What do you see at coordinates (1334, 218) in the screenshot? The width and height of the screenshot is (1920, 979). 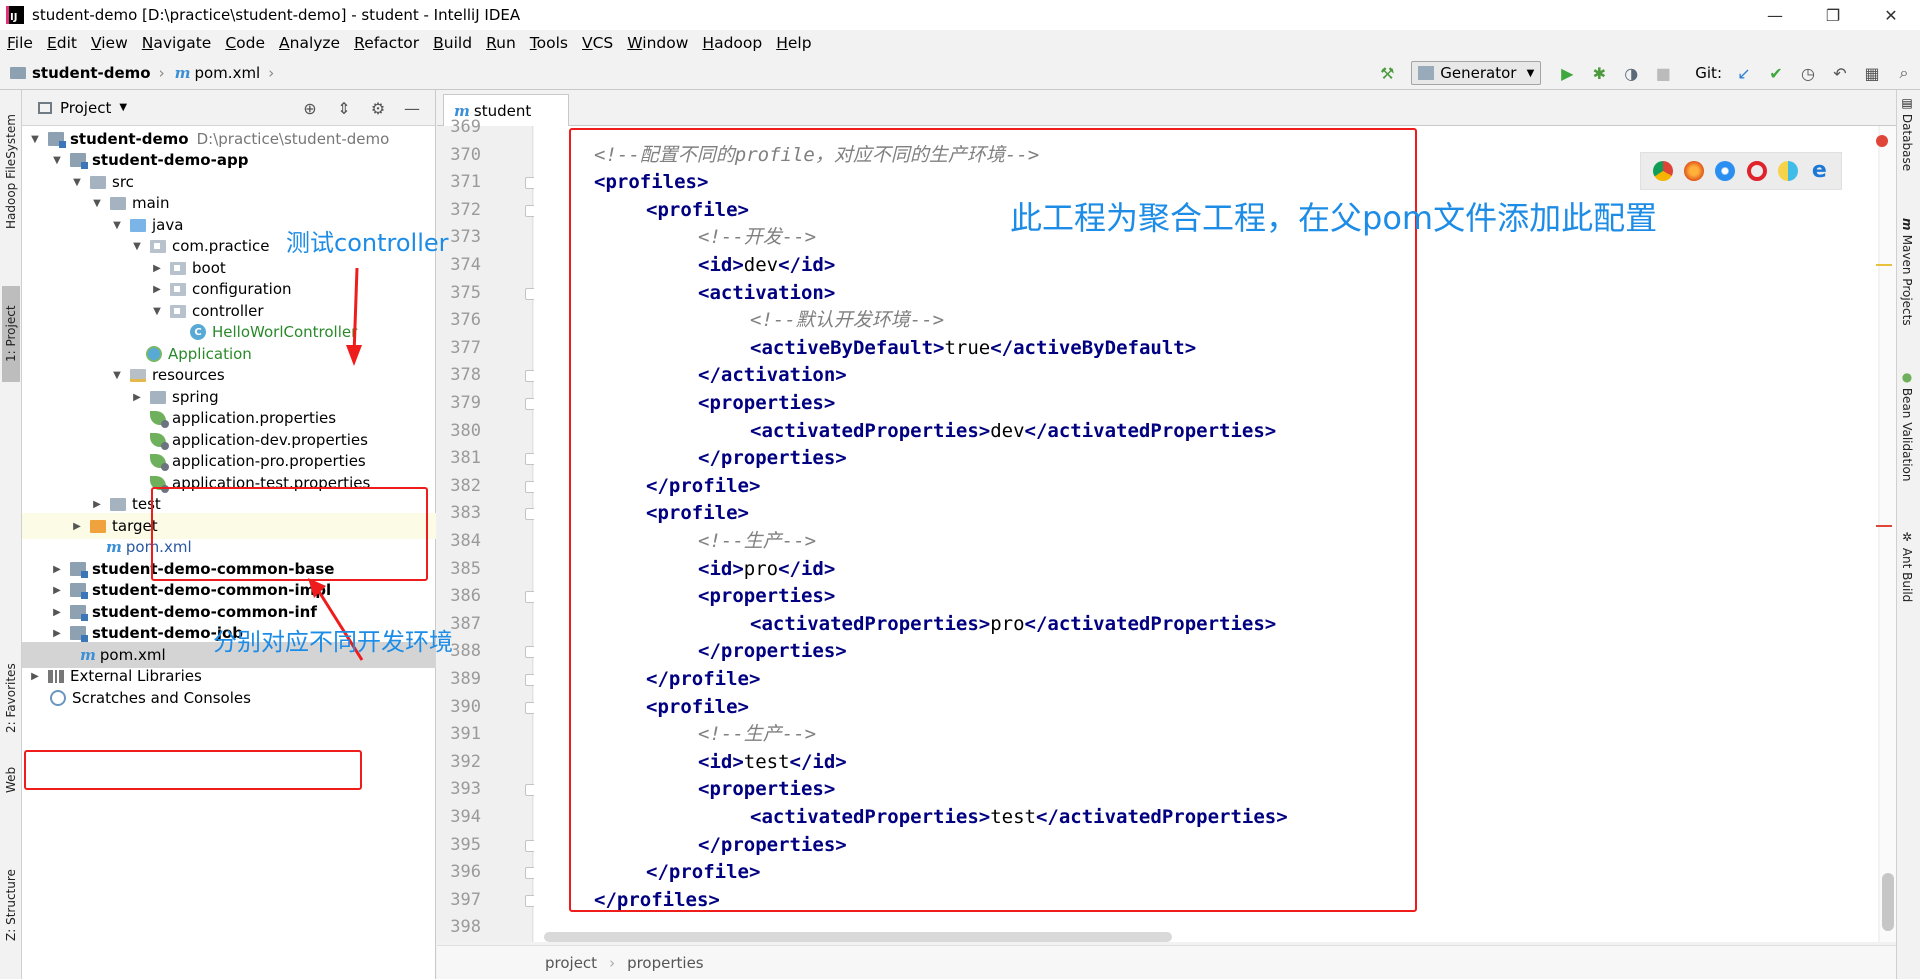 I see `annotation-aggregate: 此工程为聚合工程，在父pom文件添加此配置` at bounding box center [1334, 218].